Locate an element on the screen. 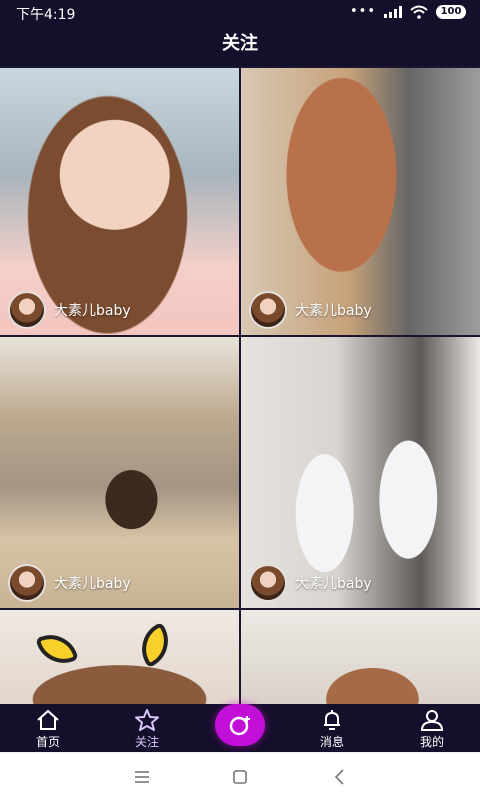 The image size is (480, 800). nav-messages: 消息 is located at coordinates (332, 728).